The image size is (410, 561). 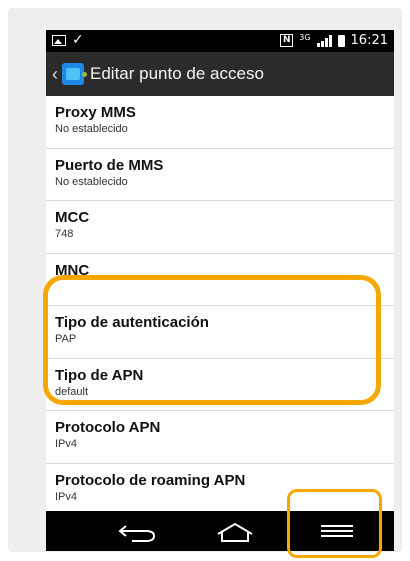 I want to click on home-button, so click(x=238, y=531).